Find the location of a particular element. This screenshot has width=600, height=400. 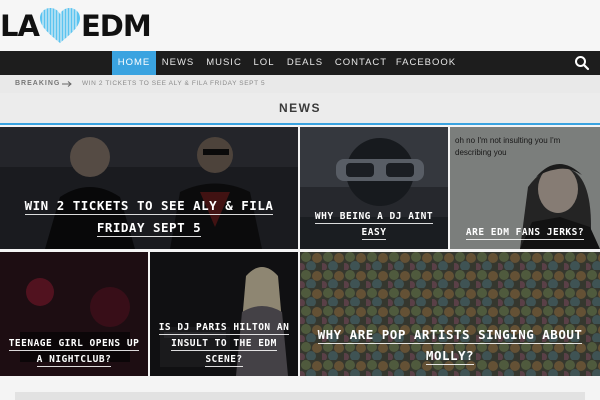

nav-item-lol: LOL is located at coordinates (264, 63).